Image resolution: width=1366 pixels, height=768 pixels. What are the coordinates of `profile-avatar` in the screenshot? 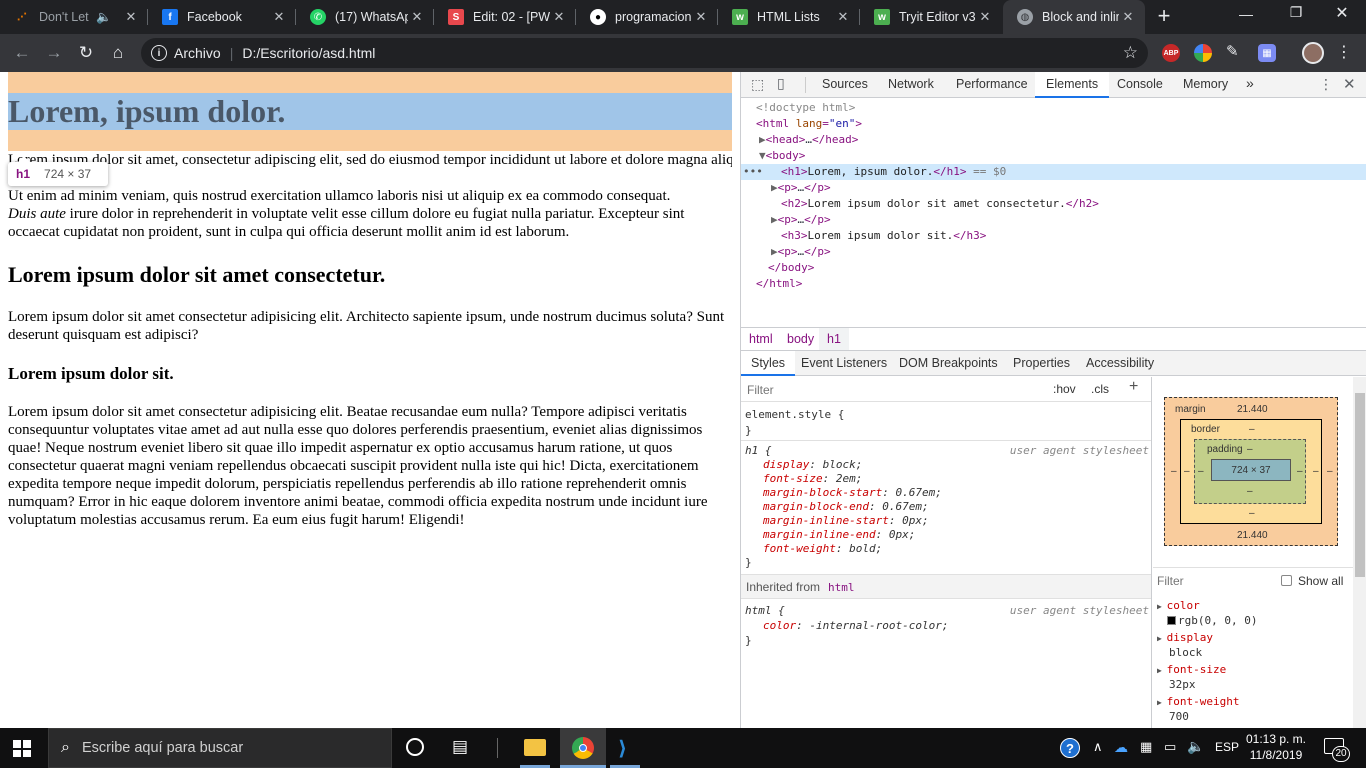 It's located at (1313, 53).